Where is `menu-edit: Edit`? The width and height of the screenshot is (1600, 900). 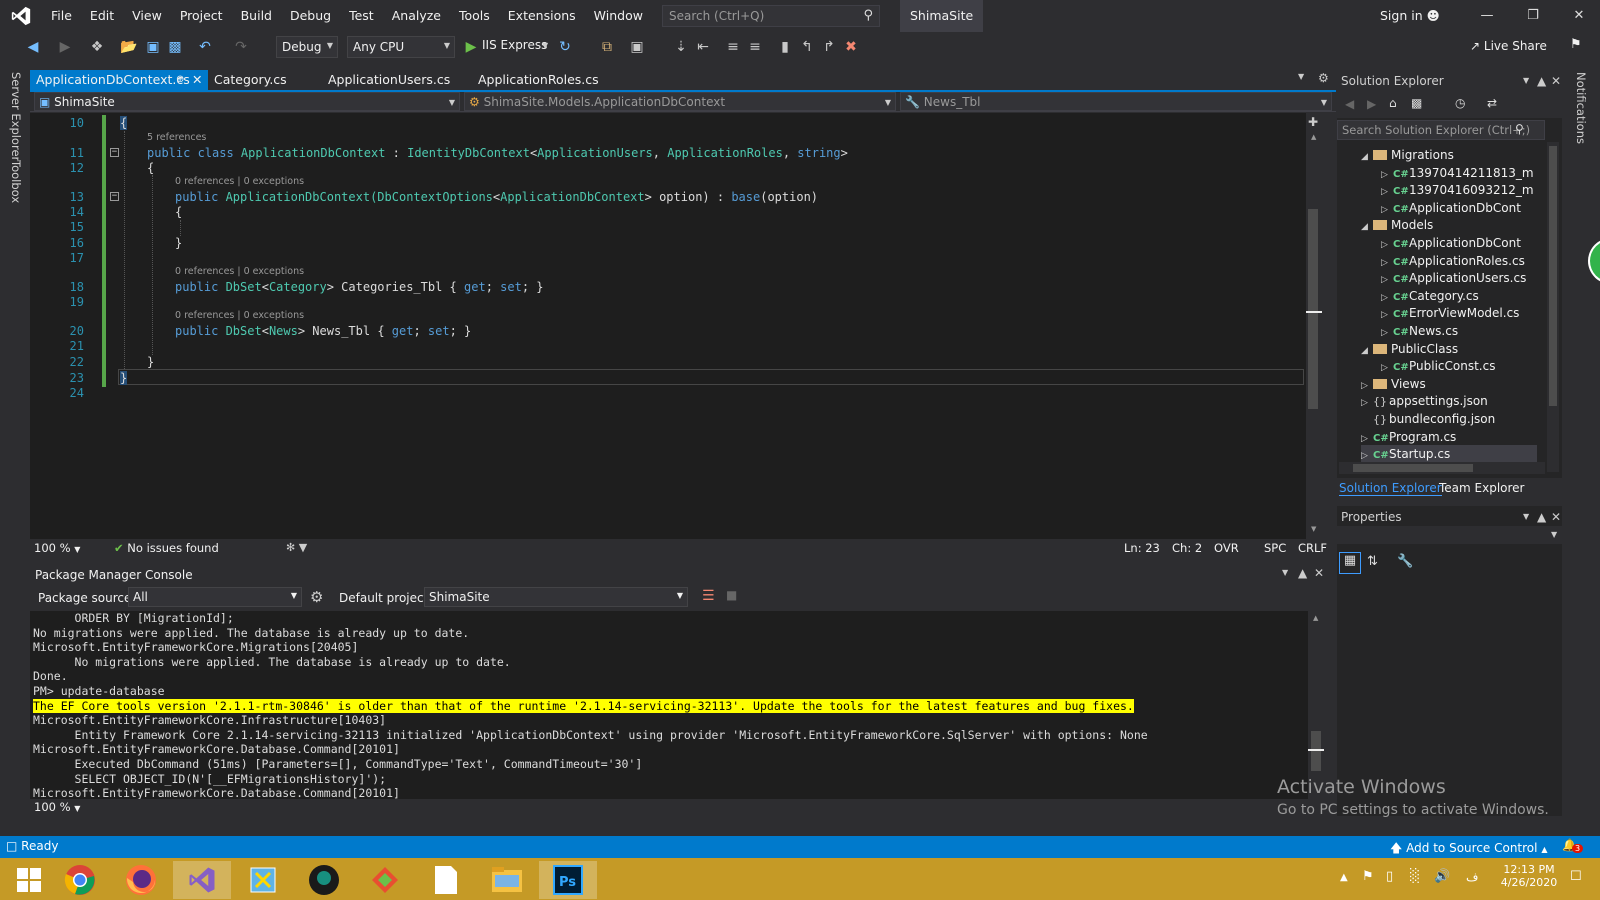
menu-edit: Edit is located at coordinates (102, 16).